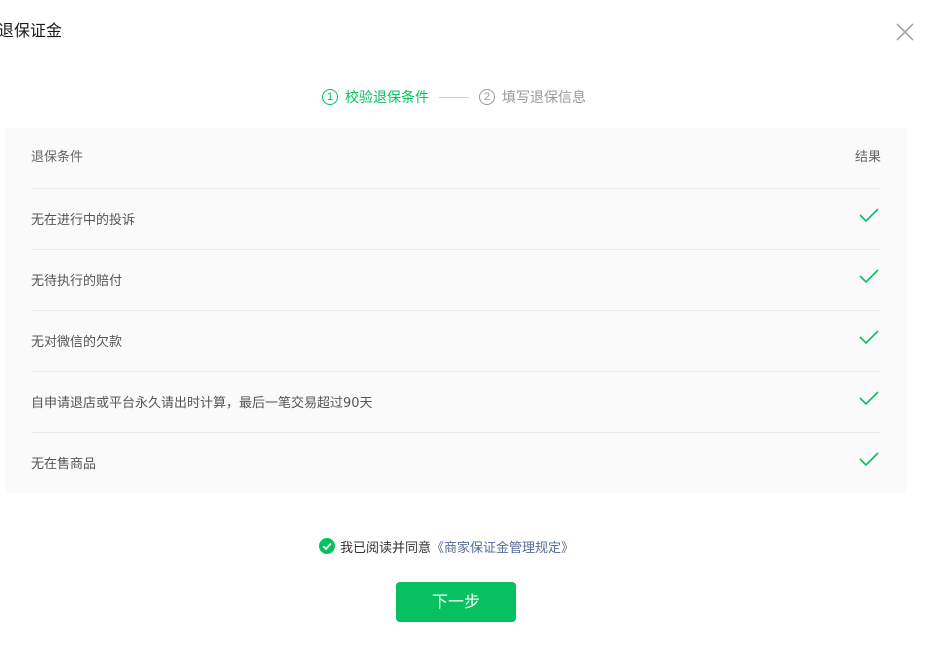  Describe the element at coordinates (64, 464) in the screenshot. I see `condition-label: 无在售商品` at that location.